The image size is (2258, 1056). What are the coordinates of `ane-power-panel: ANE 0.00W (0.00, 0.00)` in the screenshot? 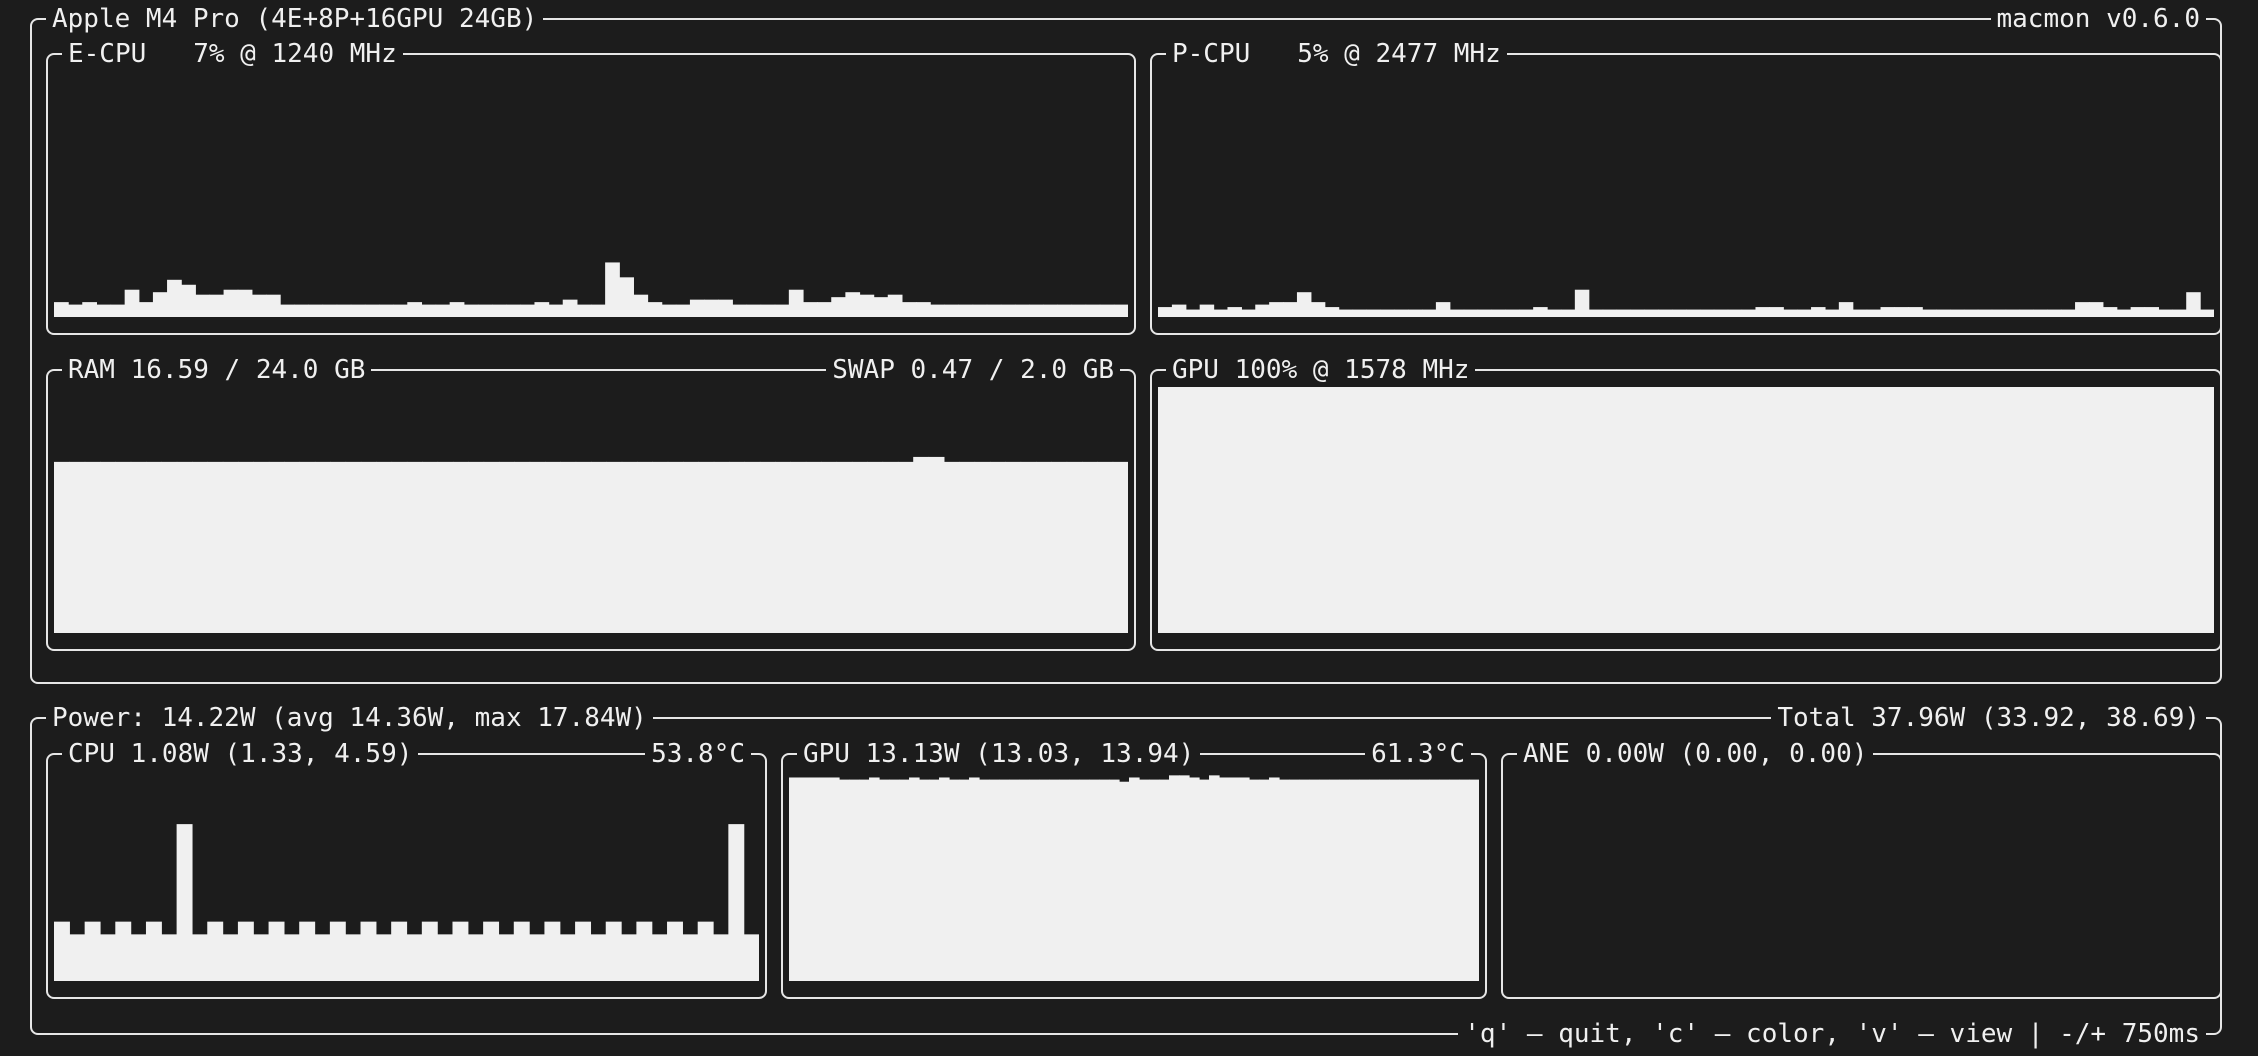 It's located at (1861, 868).